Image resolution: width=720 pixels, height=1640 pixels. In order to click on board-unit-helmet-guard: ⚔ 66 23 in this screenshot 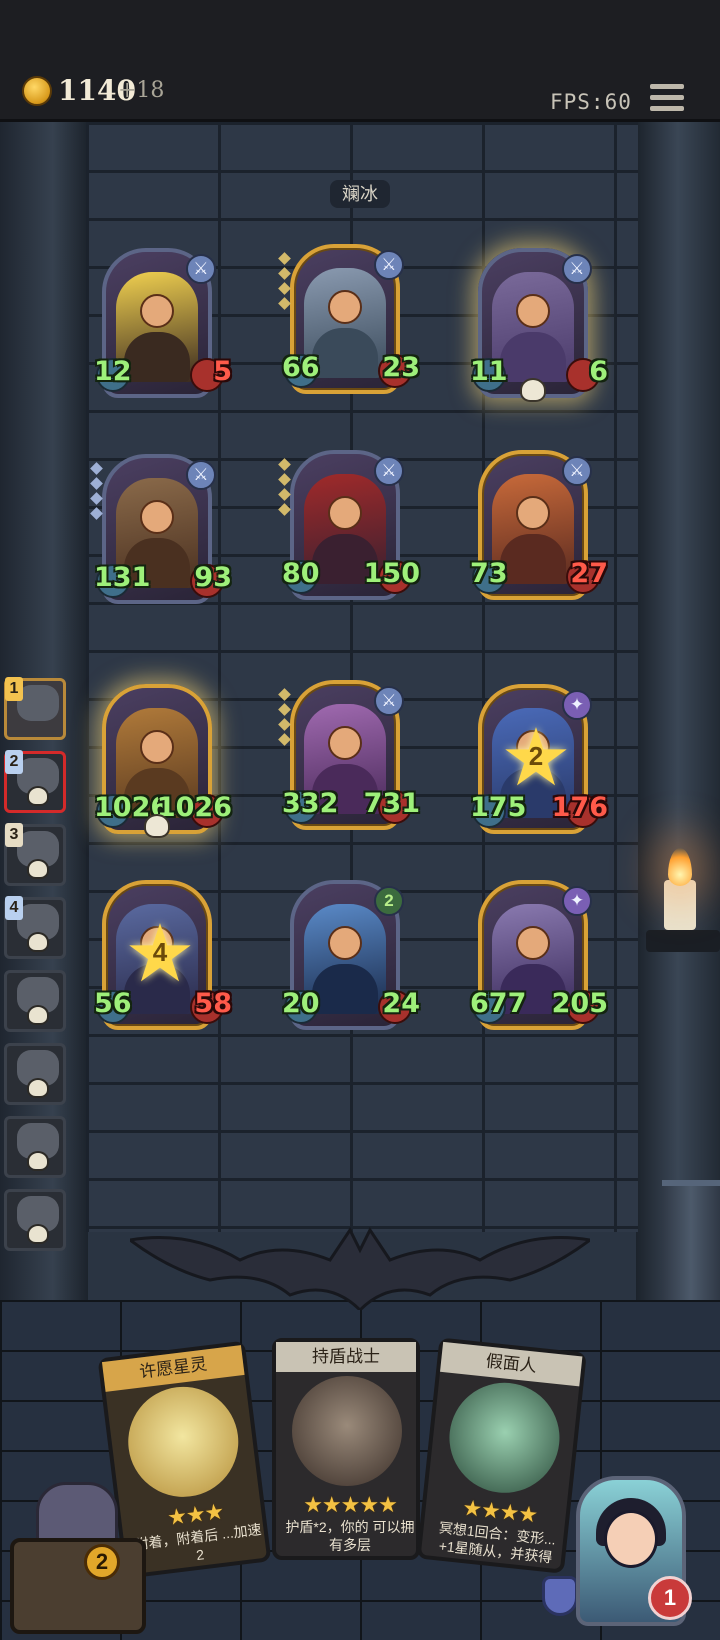, I will do `click(349, 324)`.